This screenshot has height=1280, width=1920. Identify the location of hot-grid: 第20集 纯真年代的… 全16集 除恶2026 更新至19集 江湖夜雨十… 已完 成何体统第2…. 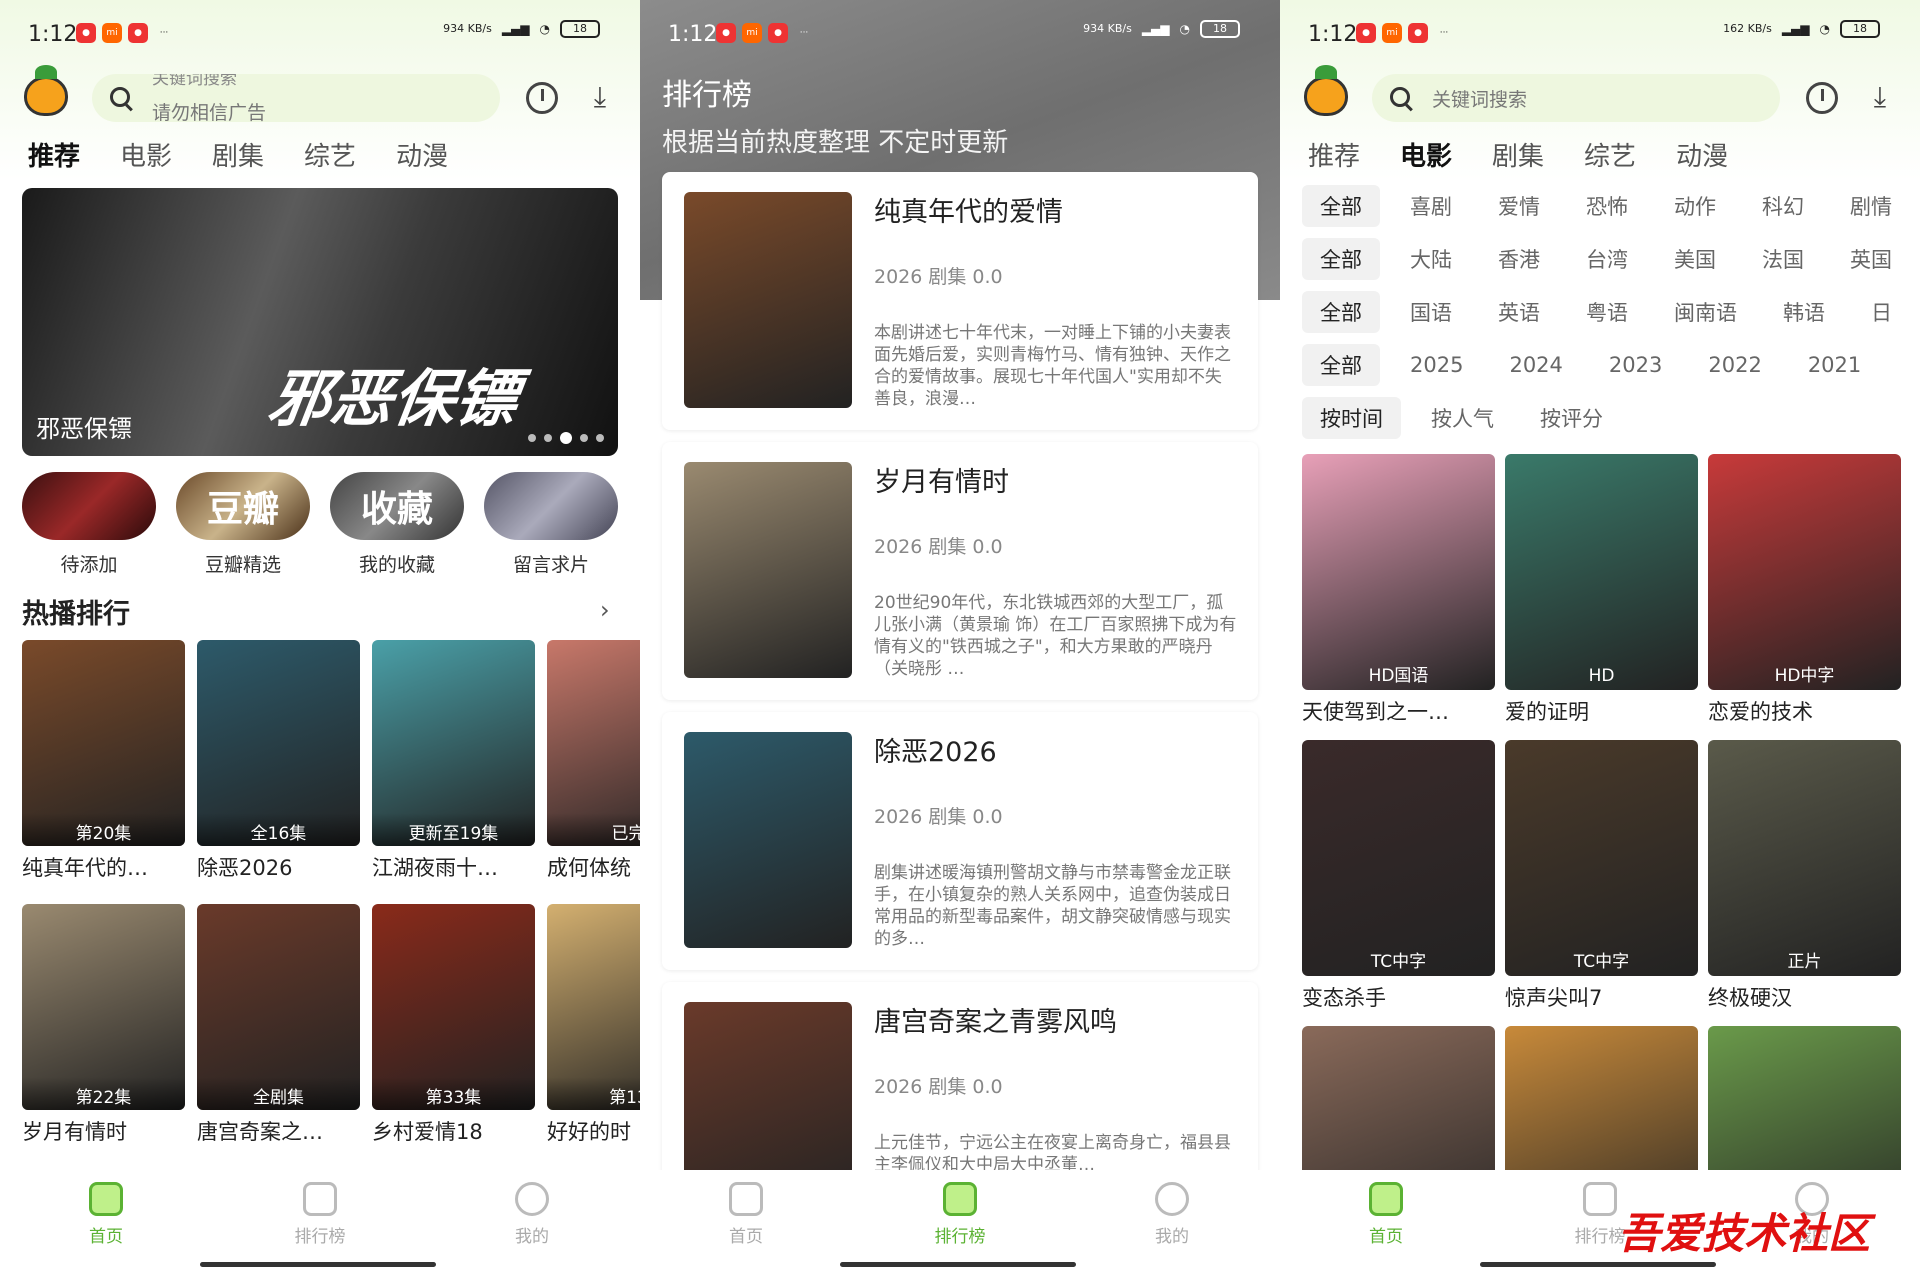
(331, 893).